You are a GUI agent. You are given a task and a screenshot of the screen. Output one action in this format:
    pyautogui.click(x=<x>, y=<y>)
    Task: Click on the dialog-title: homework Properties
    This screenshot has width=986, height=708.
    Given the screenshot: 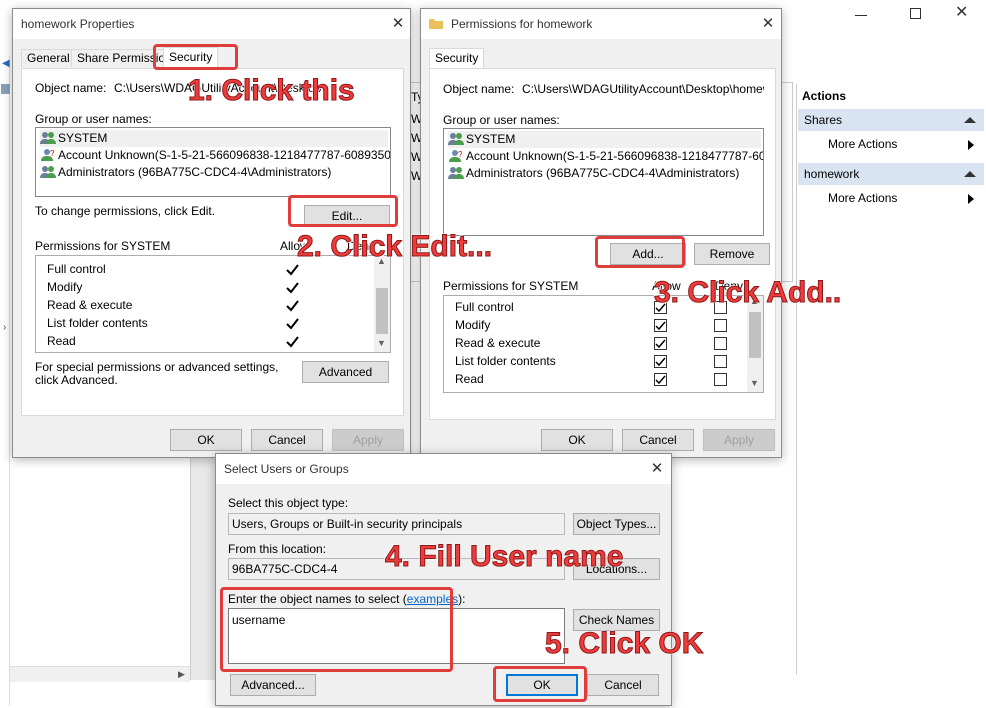 What is the action you would take?
    pyautogui.click(x=78, y=24)
    